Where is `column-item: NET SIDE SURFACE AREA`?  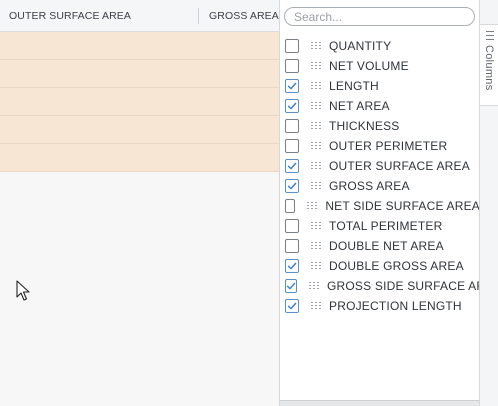 column-item: NET SIDE SURFACE AREA is located at coordinates (380, 206).